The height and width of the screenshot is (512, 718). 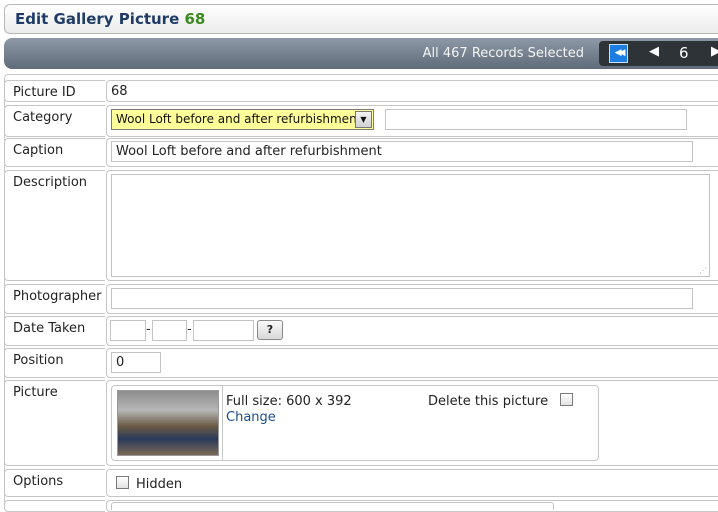 I want to click on date-help-button: ?, so click(x=270, y=330).